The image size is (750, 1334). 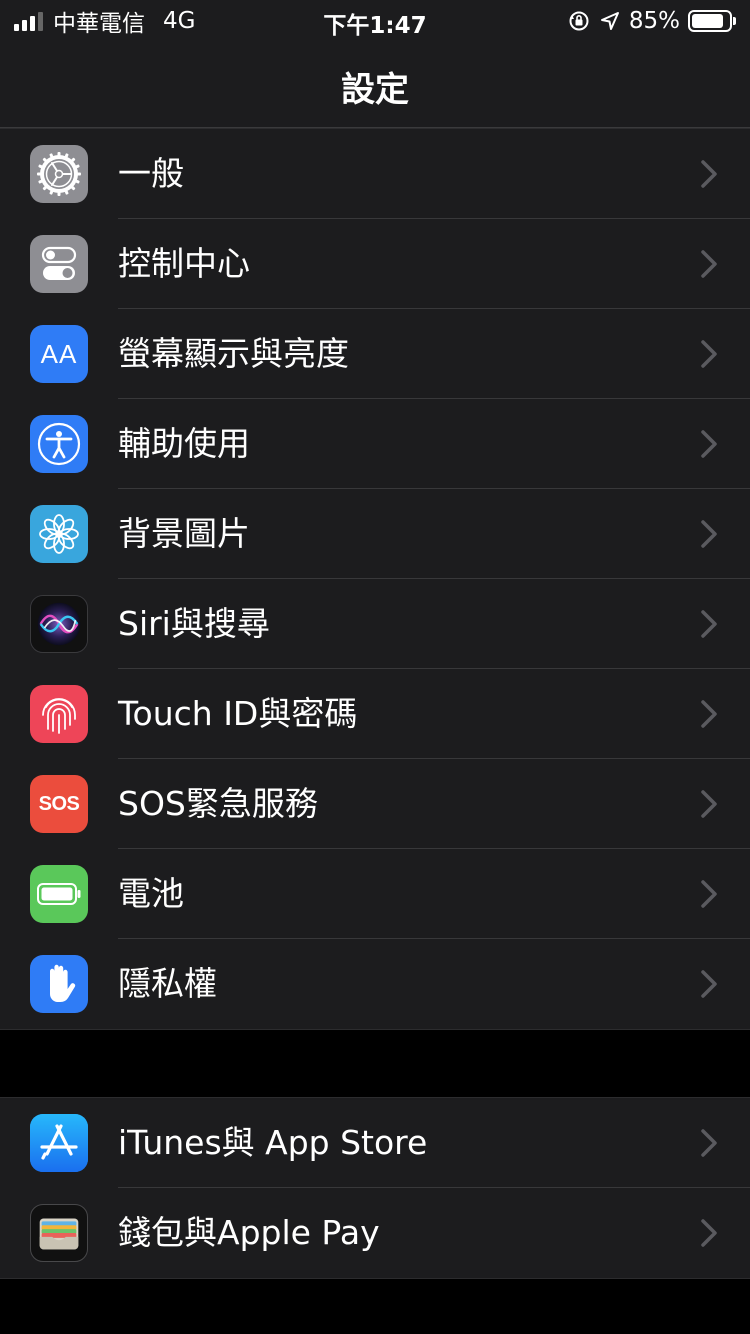 I want to click on wallet-icon, so click(x=59, y=1233).